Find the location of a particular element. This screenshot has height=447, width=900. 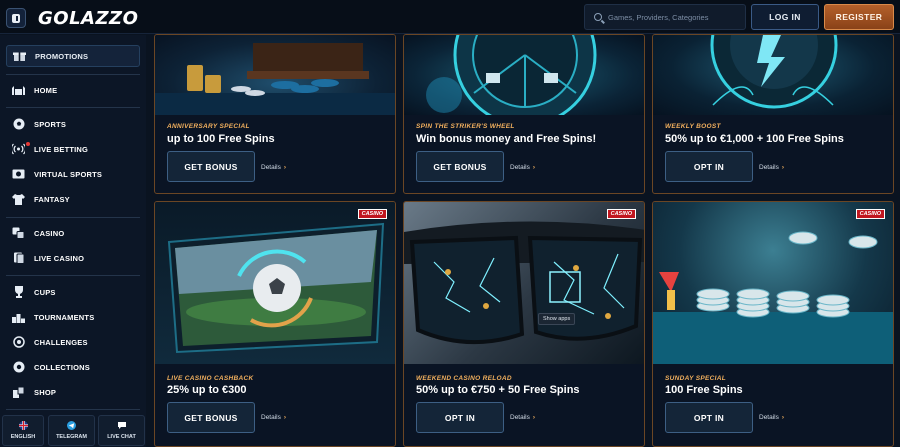

promo-subtitle: ANNIVERSARY SPECIAL is located at coordinates (208, 126).